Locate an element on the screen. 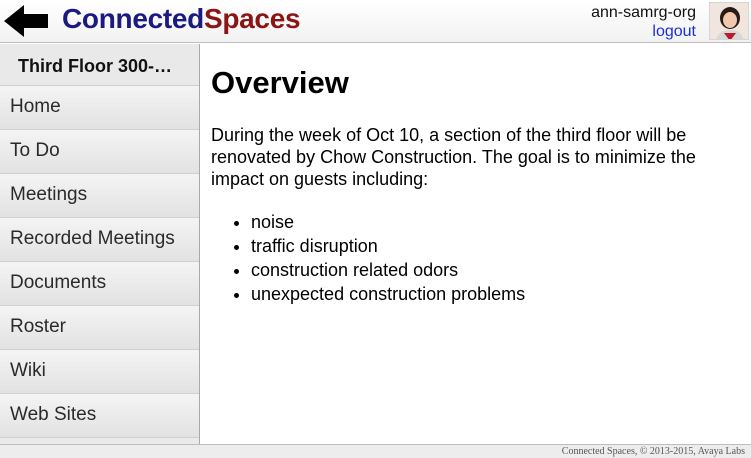  avatar is located at coordinates (729, 21).